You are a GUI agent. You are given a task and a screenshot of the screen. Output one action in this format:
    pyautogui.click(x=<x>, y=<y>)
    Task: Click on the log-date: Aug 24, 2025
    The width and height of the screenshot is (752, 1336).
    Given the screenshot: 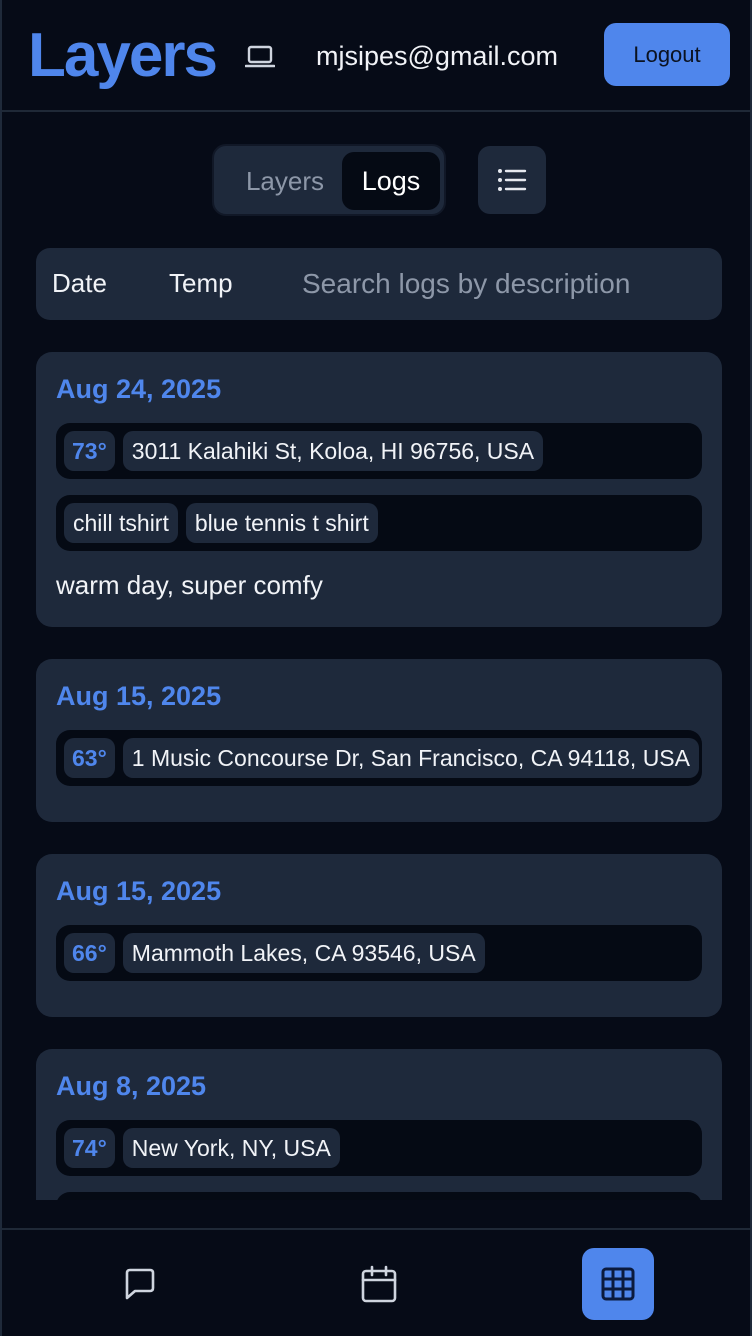 What is the action you would take?
    pyautogui.click(x=139, y=389)
    